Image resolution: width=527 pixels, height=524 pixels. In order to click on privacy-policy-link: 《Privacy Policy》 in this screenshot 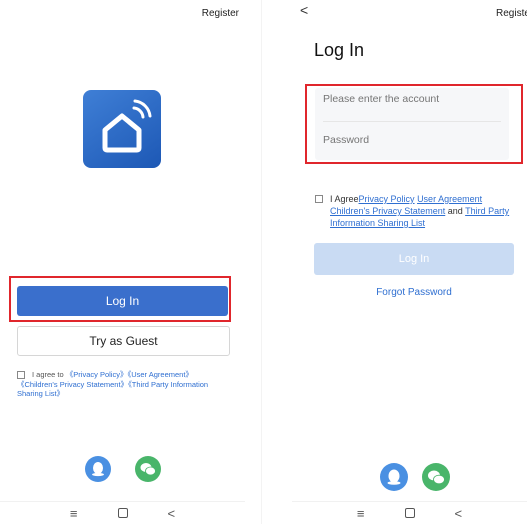, I will do `click(97, 374)`.